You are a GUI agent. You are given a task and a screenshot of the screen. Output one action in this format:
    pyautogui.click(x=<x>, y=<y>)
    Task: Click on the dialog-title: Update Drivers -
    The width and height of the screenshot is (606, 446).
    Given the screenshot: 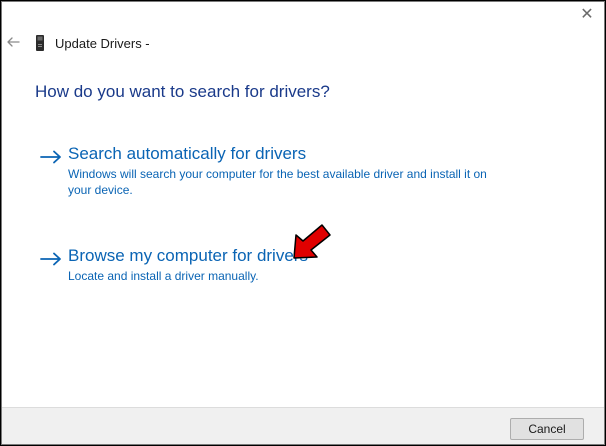 What is the action you would take?
    pyautogui.click(x=102, y=43)
    